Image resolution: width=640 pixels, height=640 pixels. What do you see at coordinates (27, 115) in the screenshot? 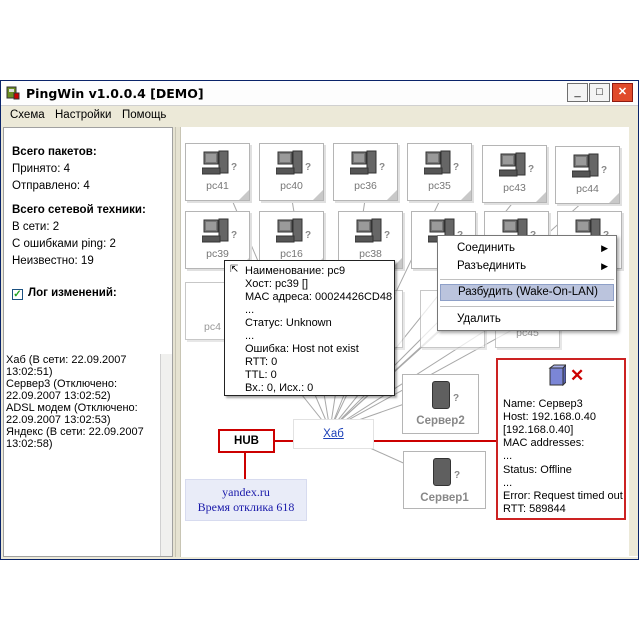
I see `menu-scheme: Схема` at bounding box center [27, 115].